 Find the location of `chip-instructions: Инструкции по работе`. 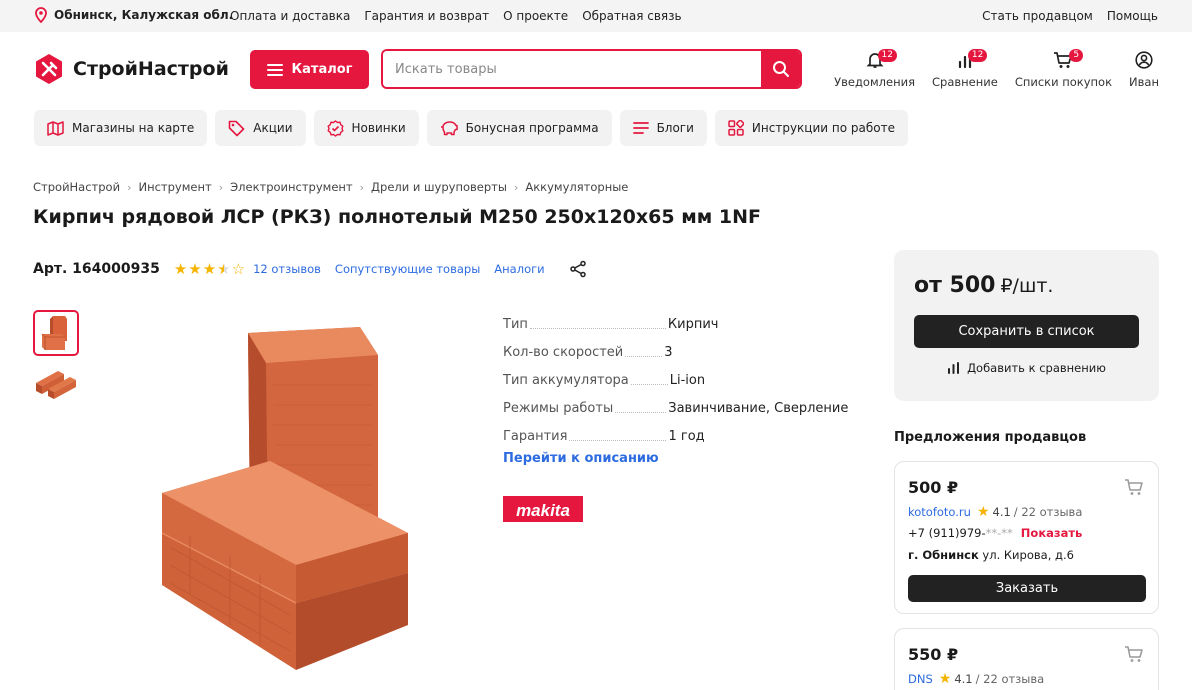

chip-instructions: Инструкции по работе is located at coordinates (811, 128).